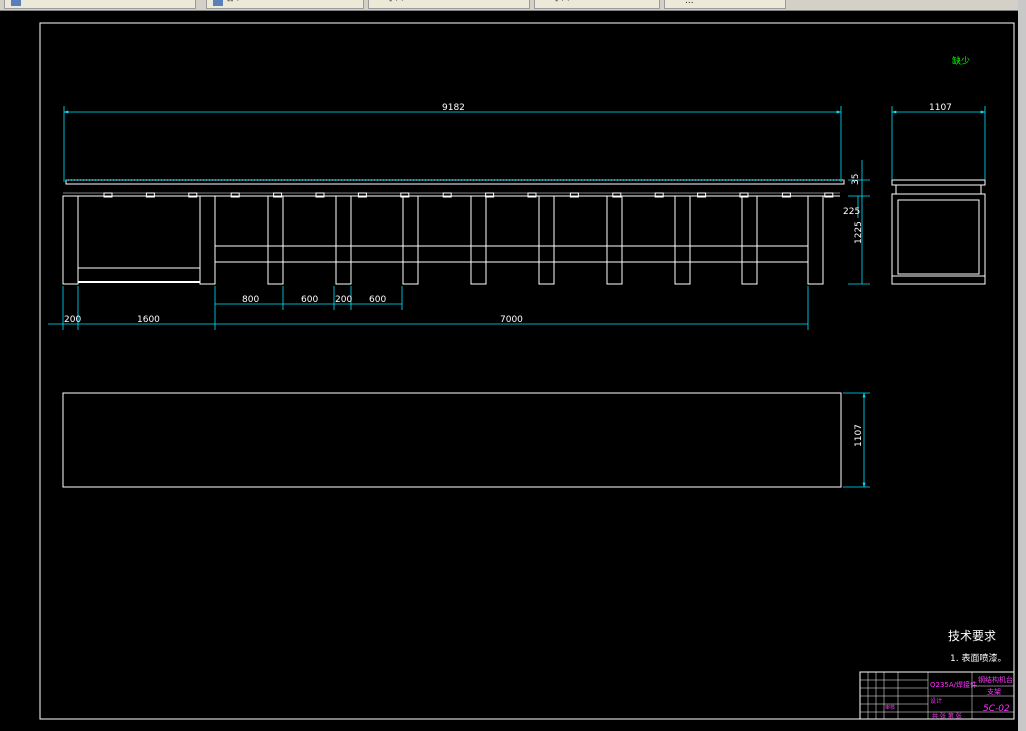 This screenshot has height=731, width=1026. What do you see at coordinates (851, 212) in the screenshot?
I see `dim-beam-depth: 225` at bounding box center [851, 212].